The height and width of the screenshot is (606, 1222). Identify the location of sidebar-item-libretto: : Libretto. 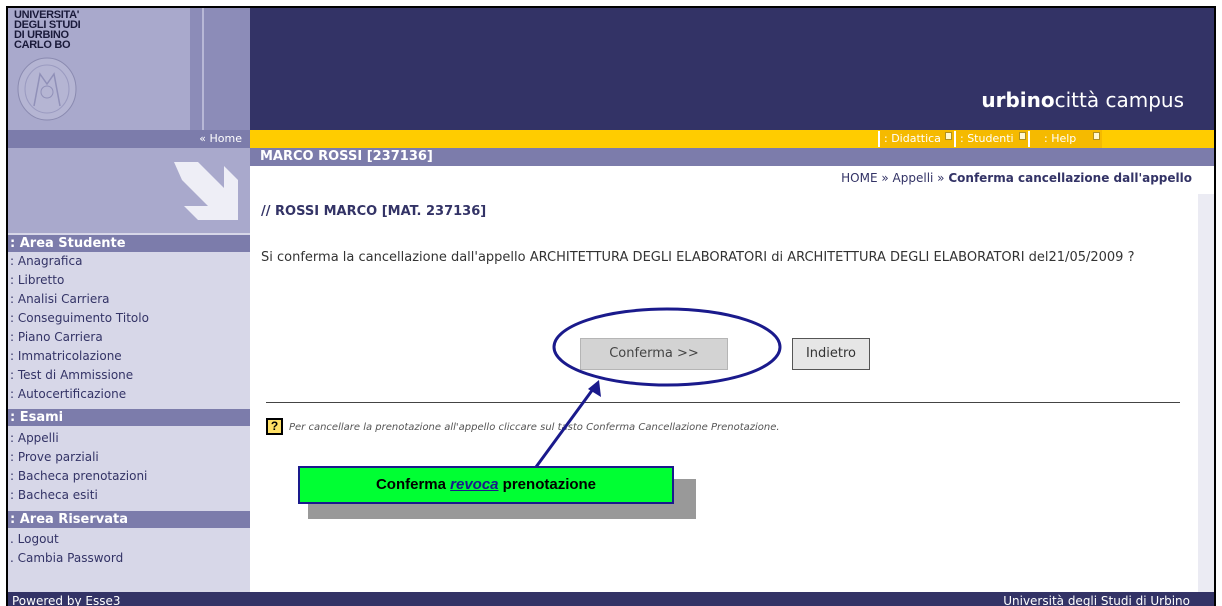
(37, 280).